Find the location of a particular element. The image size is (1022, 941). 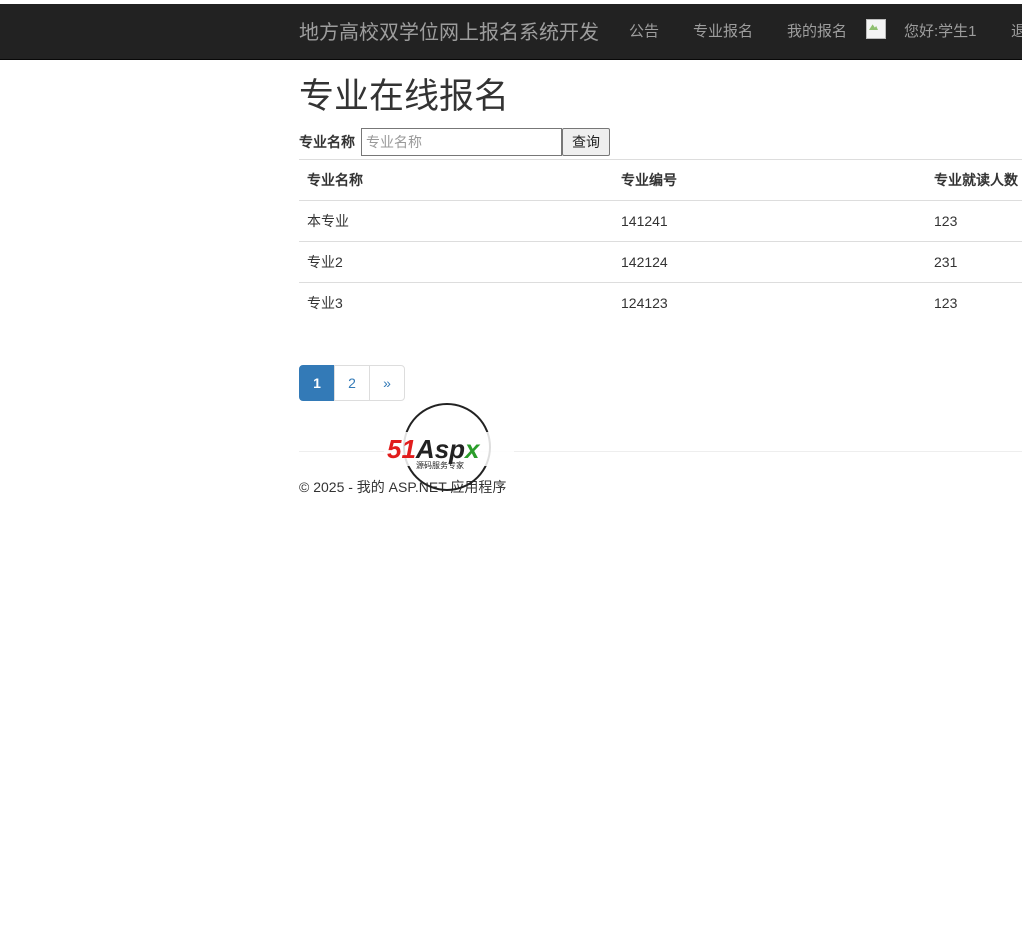

column-header-enrollment-count: 专业就读人数 is located at coordinates (974, 180).